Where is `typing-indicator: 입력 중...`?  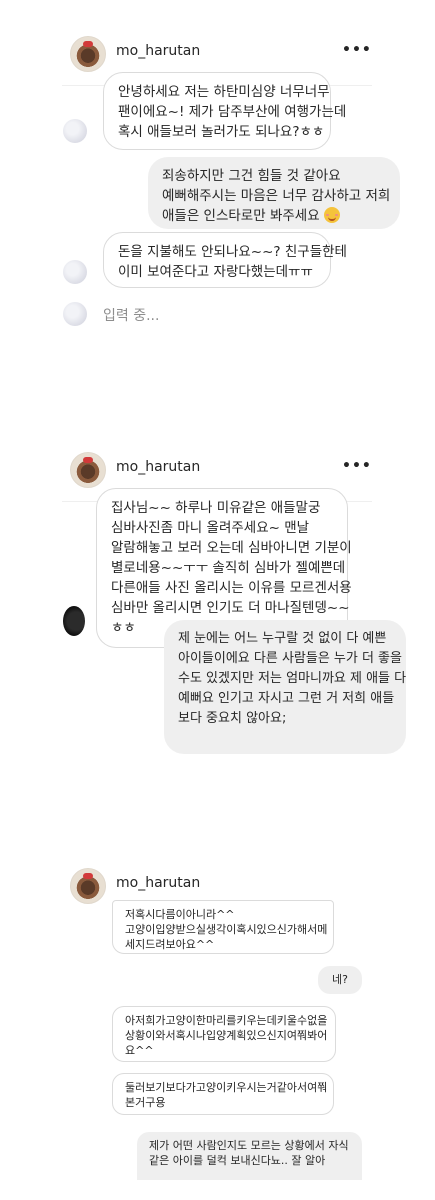 typing-indicator: 입력 중... is located at coordinates (131, 316).